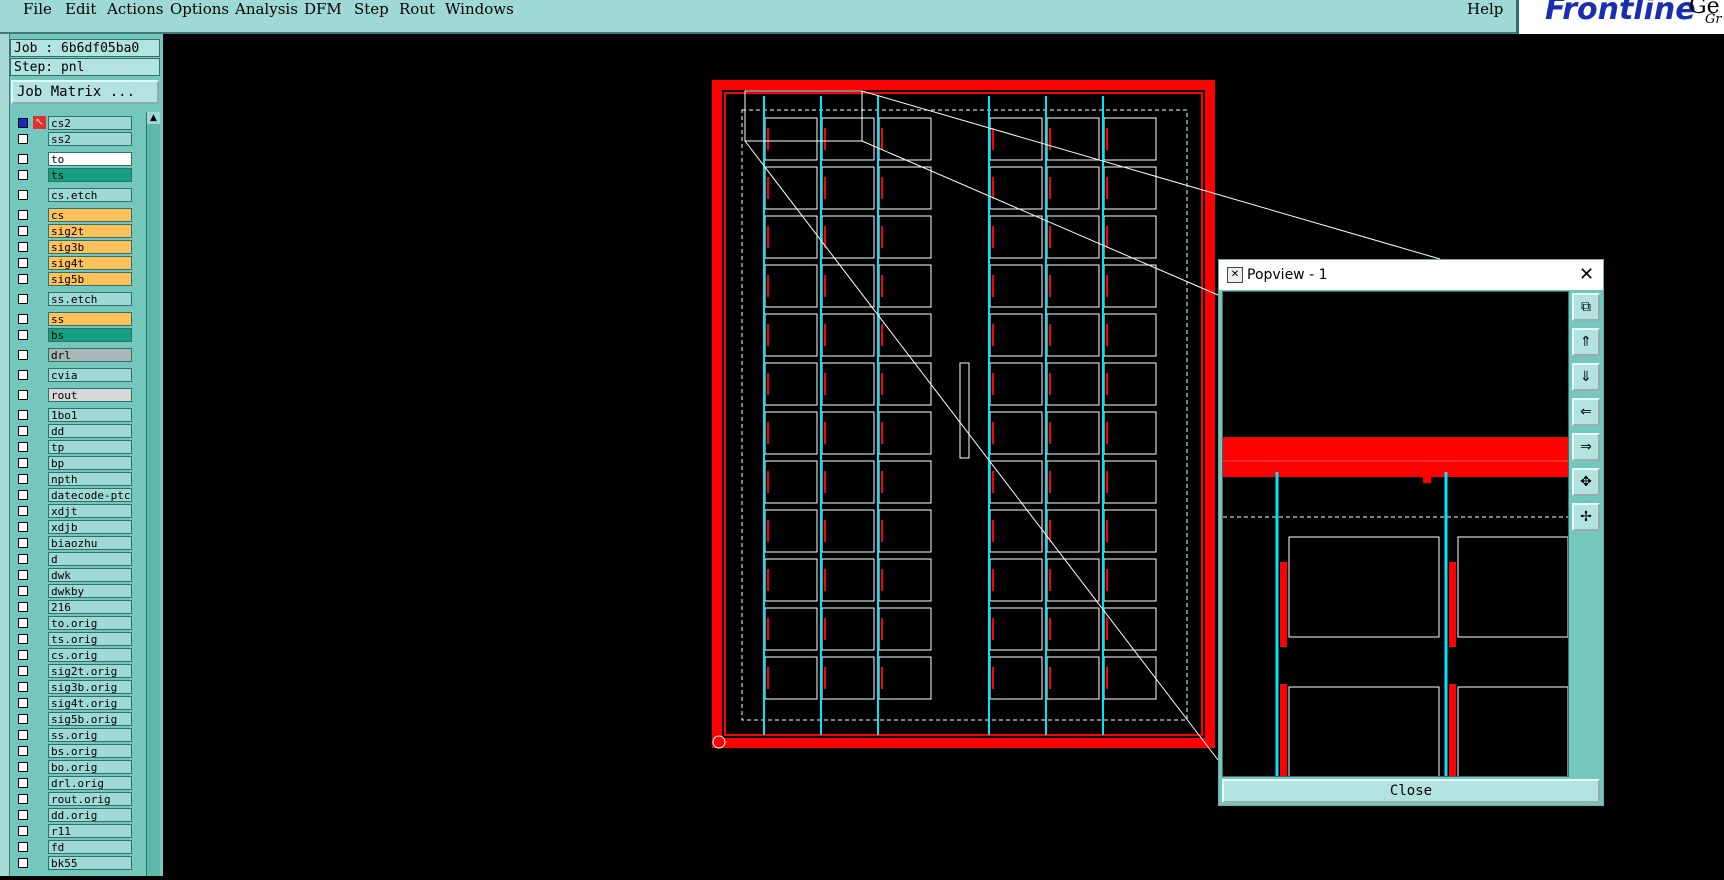 The width and height of the screenshot is (1724, 880). I want to click on layer-row: bp, so click(73, 463).